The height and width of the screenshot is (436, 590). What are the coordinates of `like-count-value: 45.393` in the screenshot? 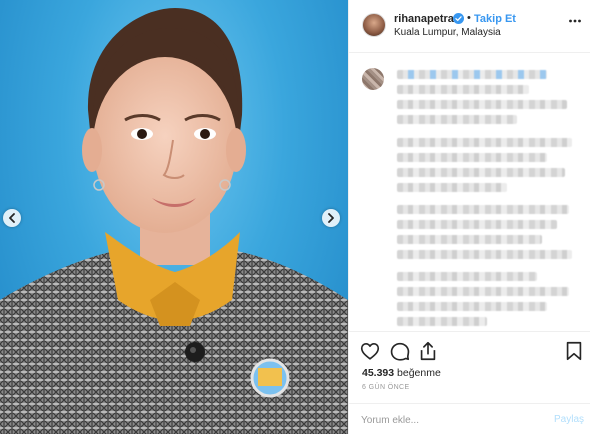 It's located at (378, 373).